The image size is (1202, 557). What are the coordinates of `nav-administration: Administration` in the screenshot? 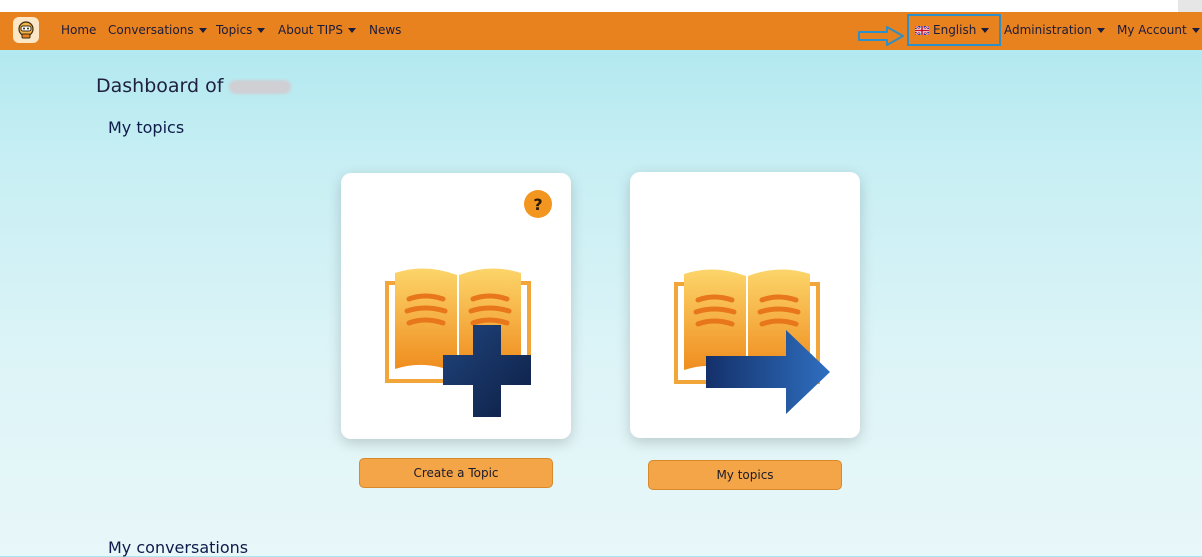 It's located at (1054, 30).